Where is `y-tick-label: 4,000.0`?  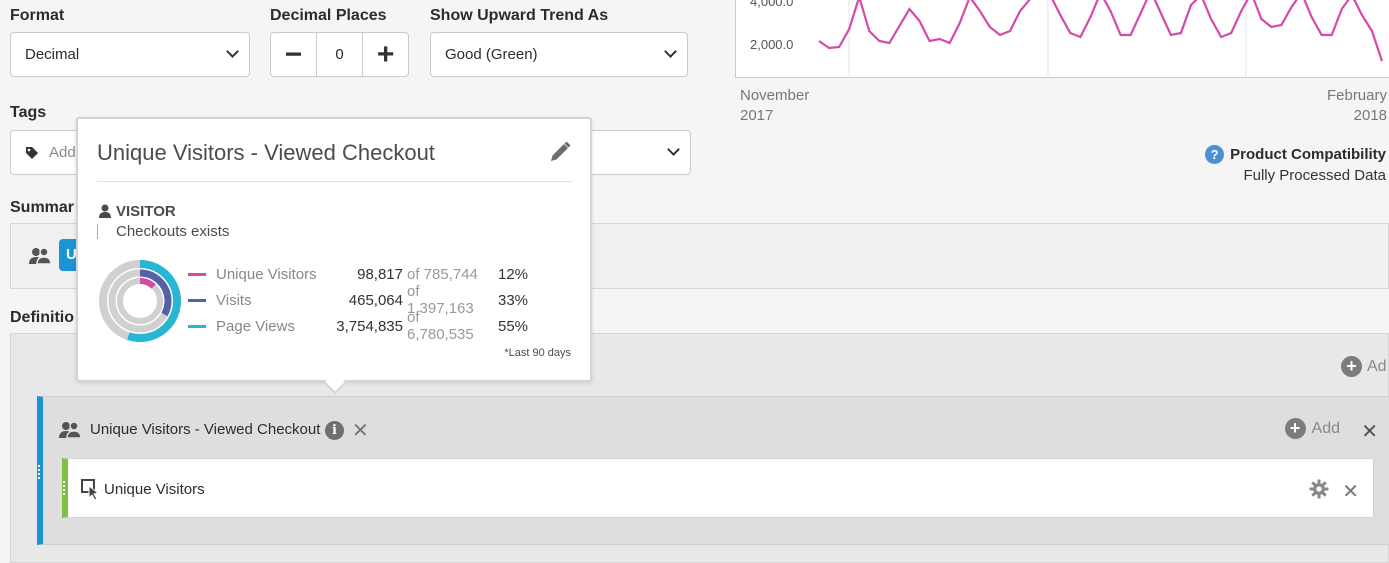 y-tick-label: 4,000.0 is located at coordinates (772, 4).